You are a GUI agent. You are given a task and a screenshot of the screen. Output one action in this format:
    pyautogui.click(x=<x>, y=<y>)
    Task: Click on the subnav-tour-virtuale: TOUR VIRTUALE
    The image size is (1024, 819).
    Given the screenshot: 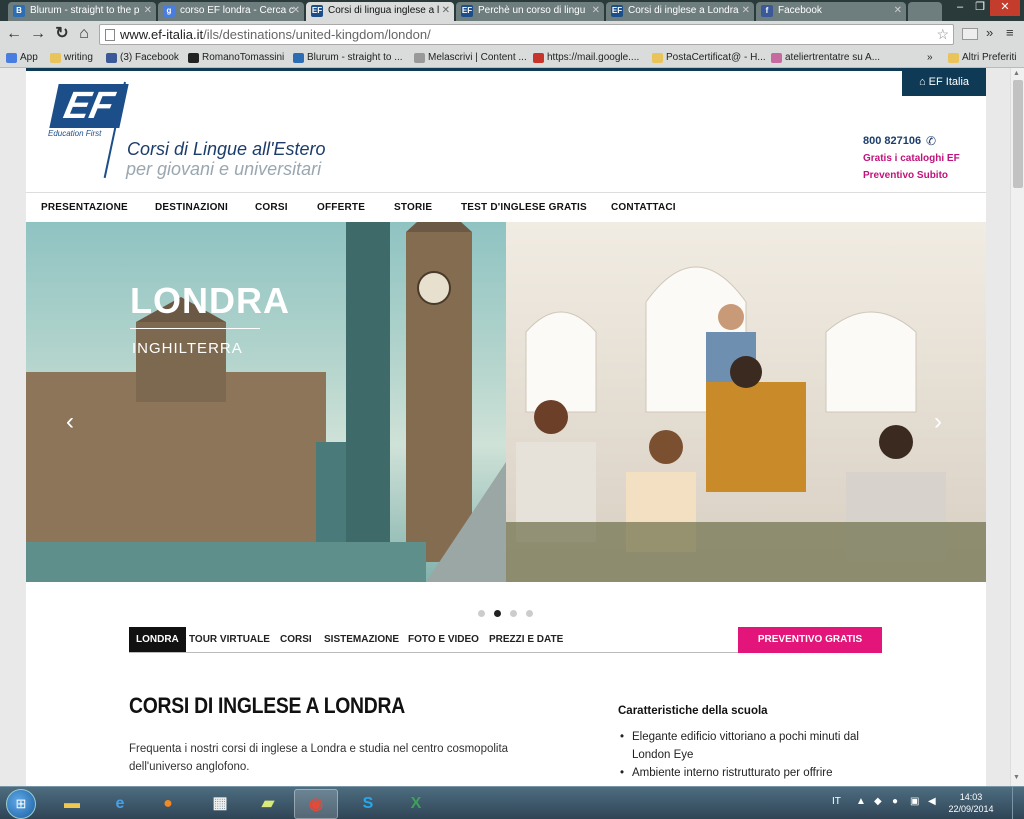 What is the action you would take?
    pyautogui.click(x=229, y=639)
    